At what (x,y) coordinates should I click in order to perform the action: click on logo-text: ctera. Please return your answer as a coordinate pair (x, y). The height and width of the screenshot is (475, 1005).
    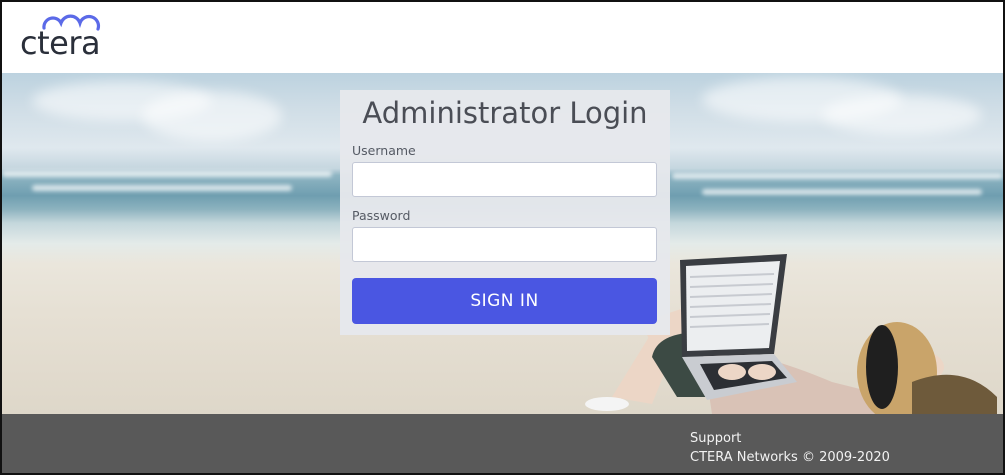
    Looking at the image, I should click on (60, 43).